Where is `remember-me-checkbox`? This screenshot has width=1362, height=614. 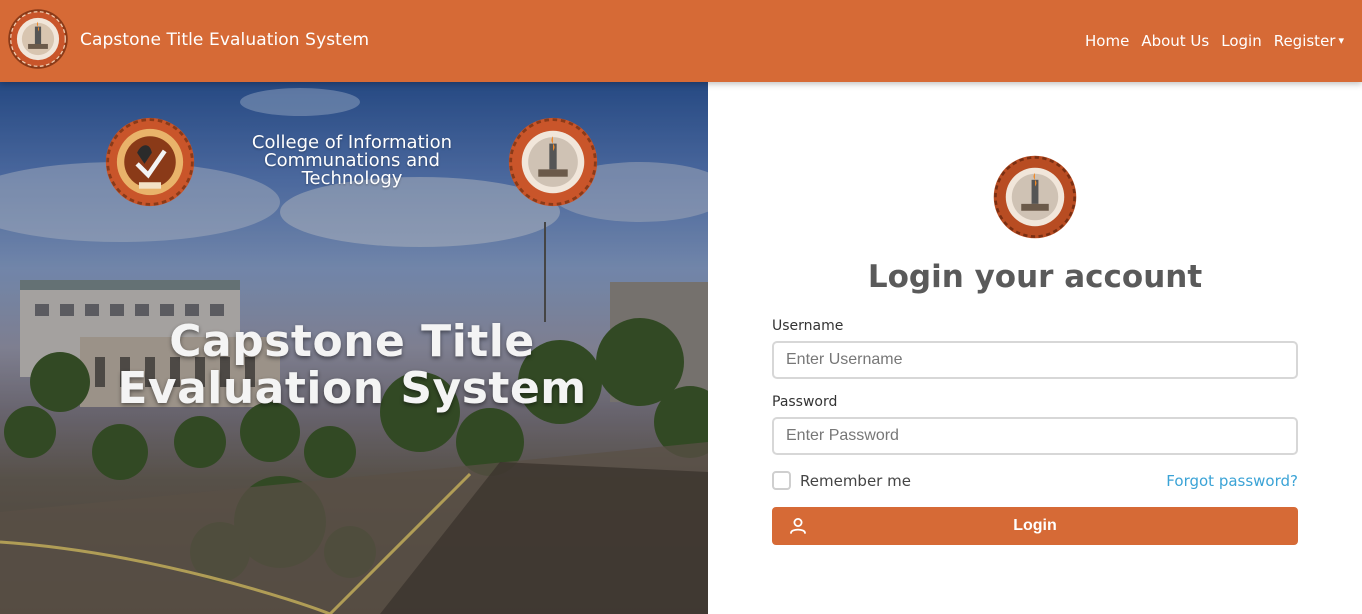 remember-me-checkbox is located at coordinates (781, 480).